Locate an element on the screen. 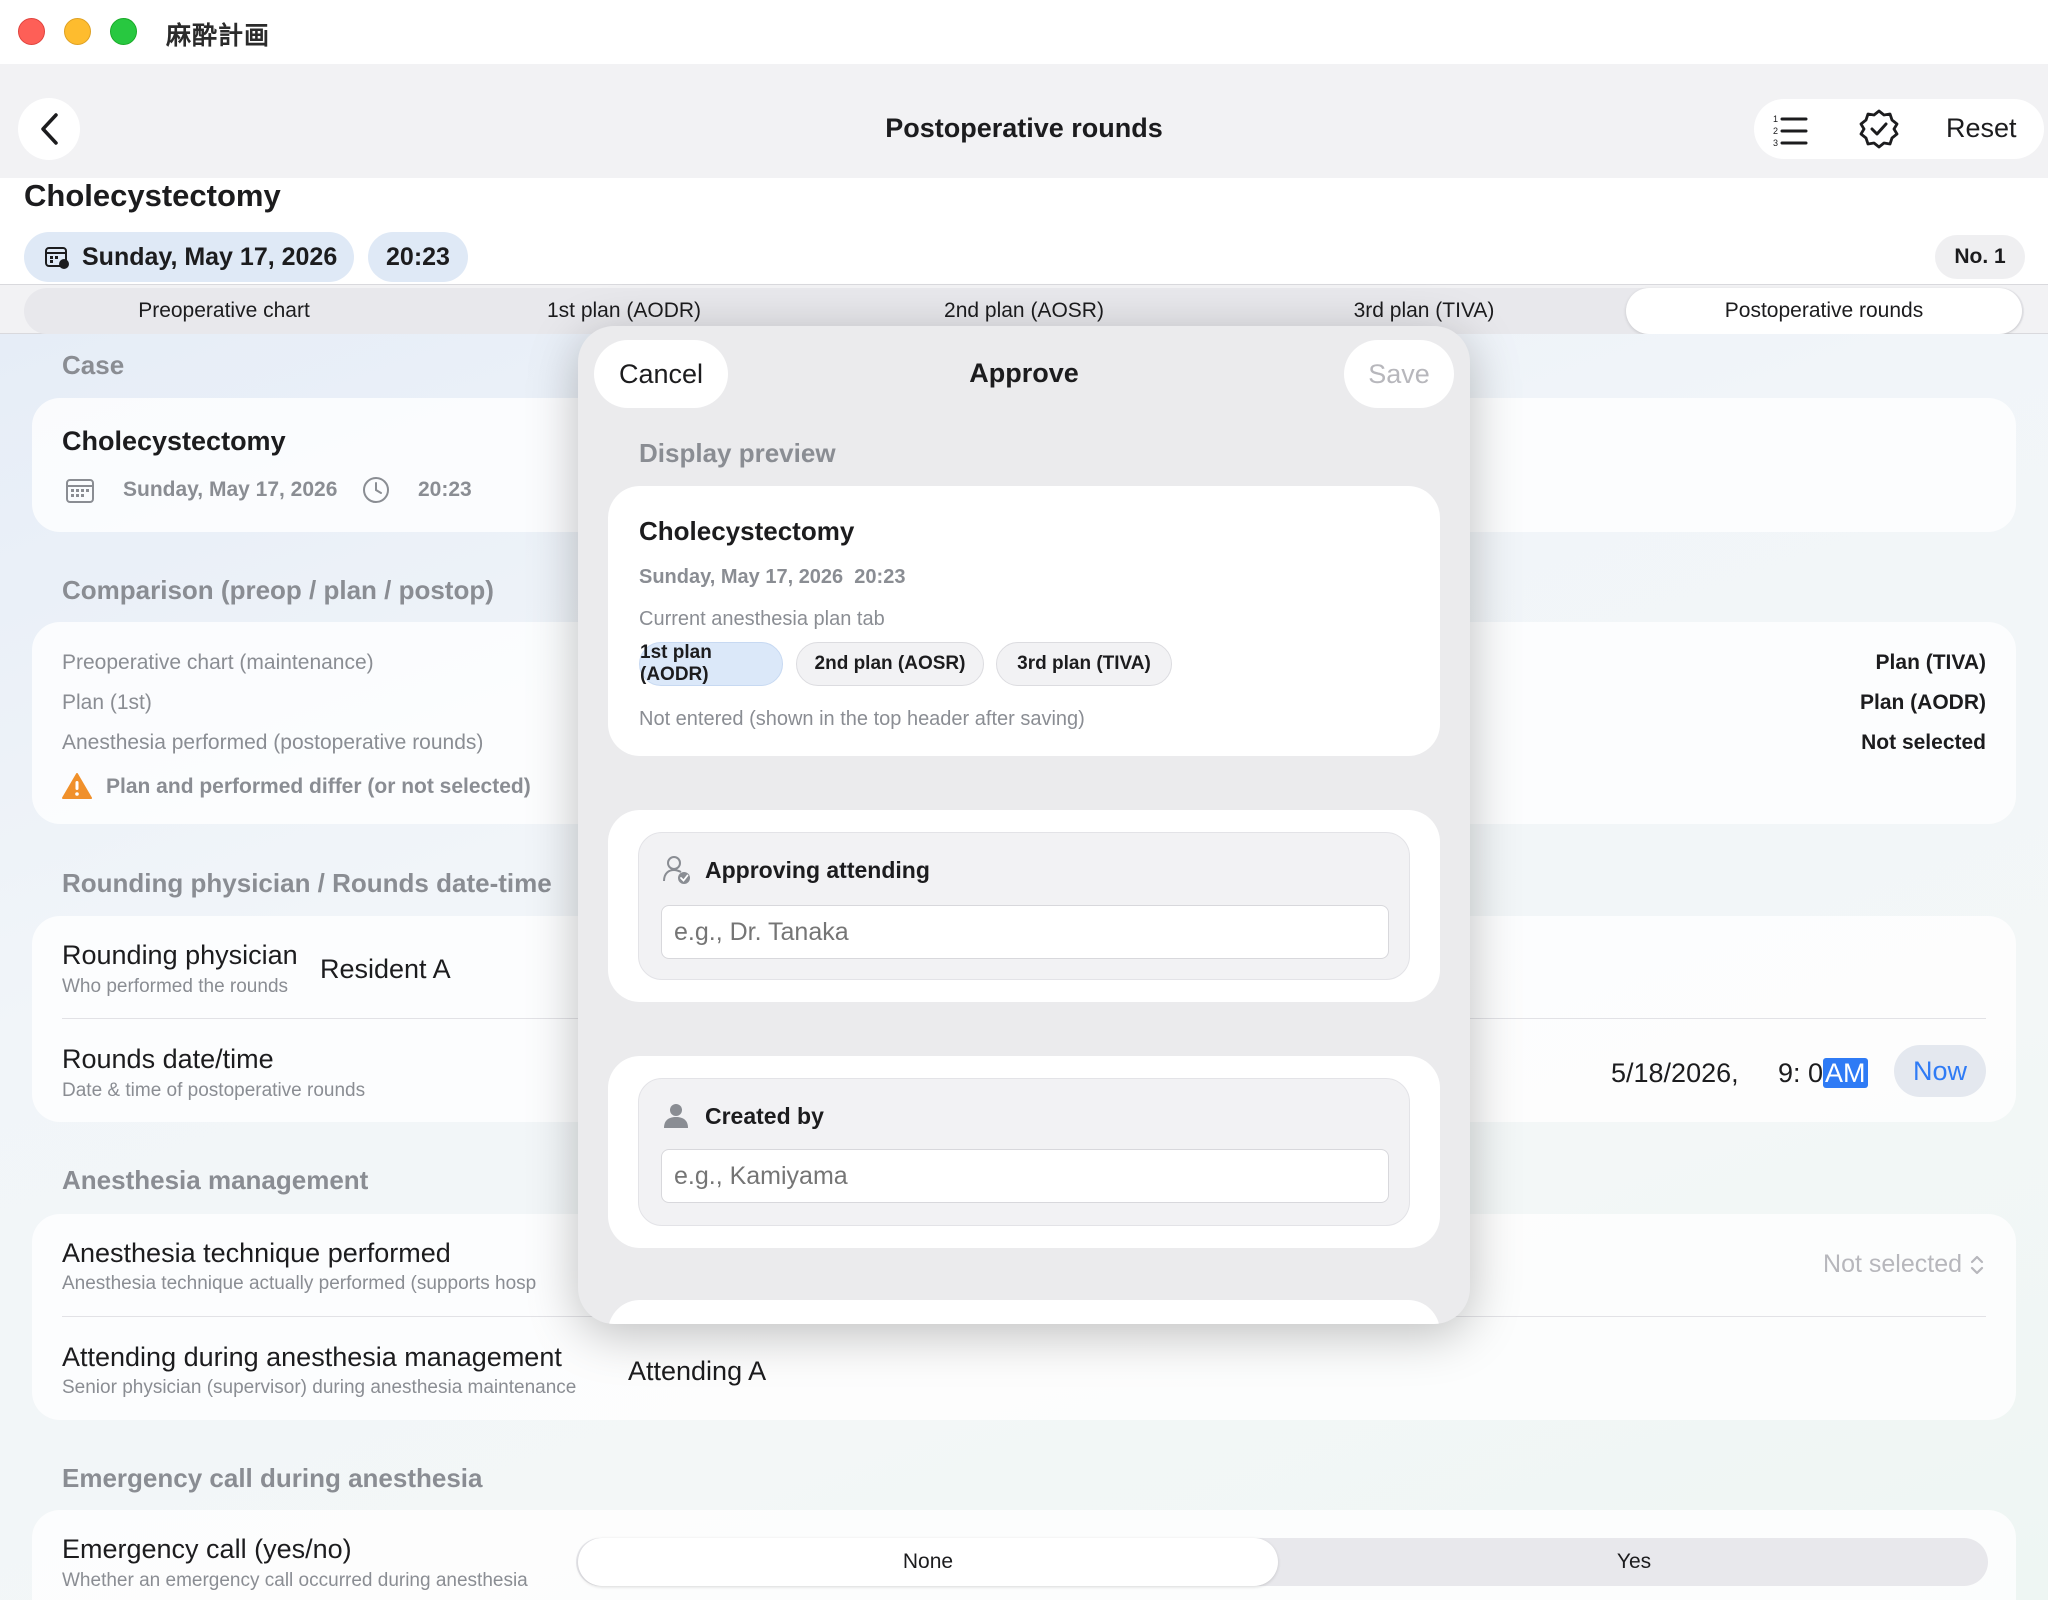  created-by-input is located at coordinates (1025, 1176).